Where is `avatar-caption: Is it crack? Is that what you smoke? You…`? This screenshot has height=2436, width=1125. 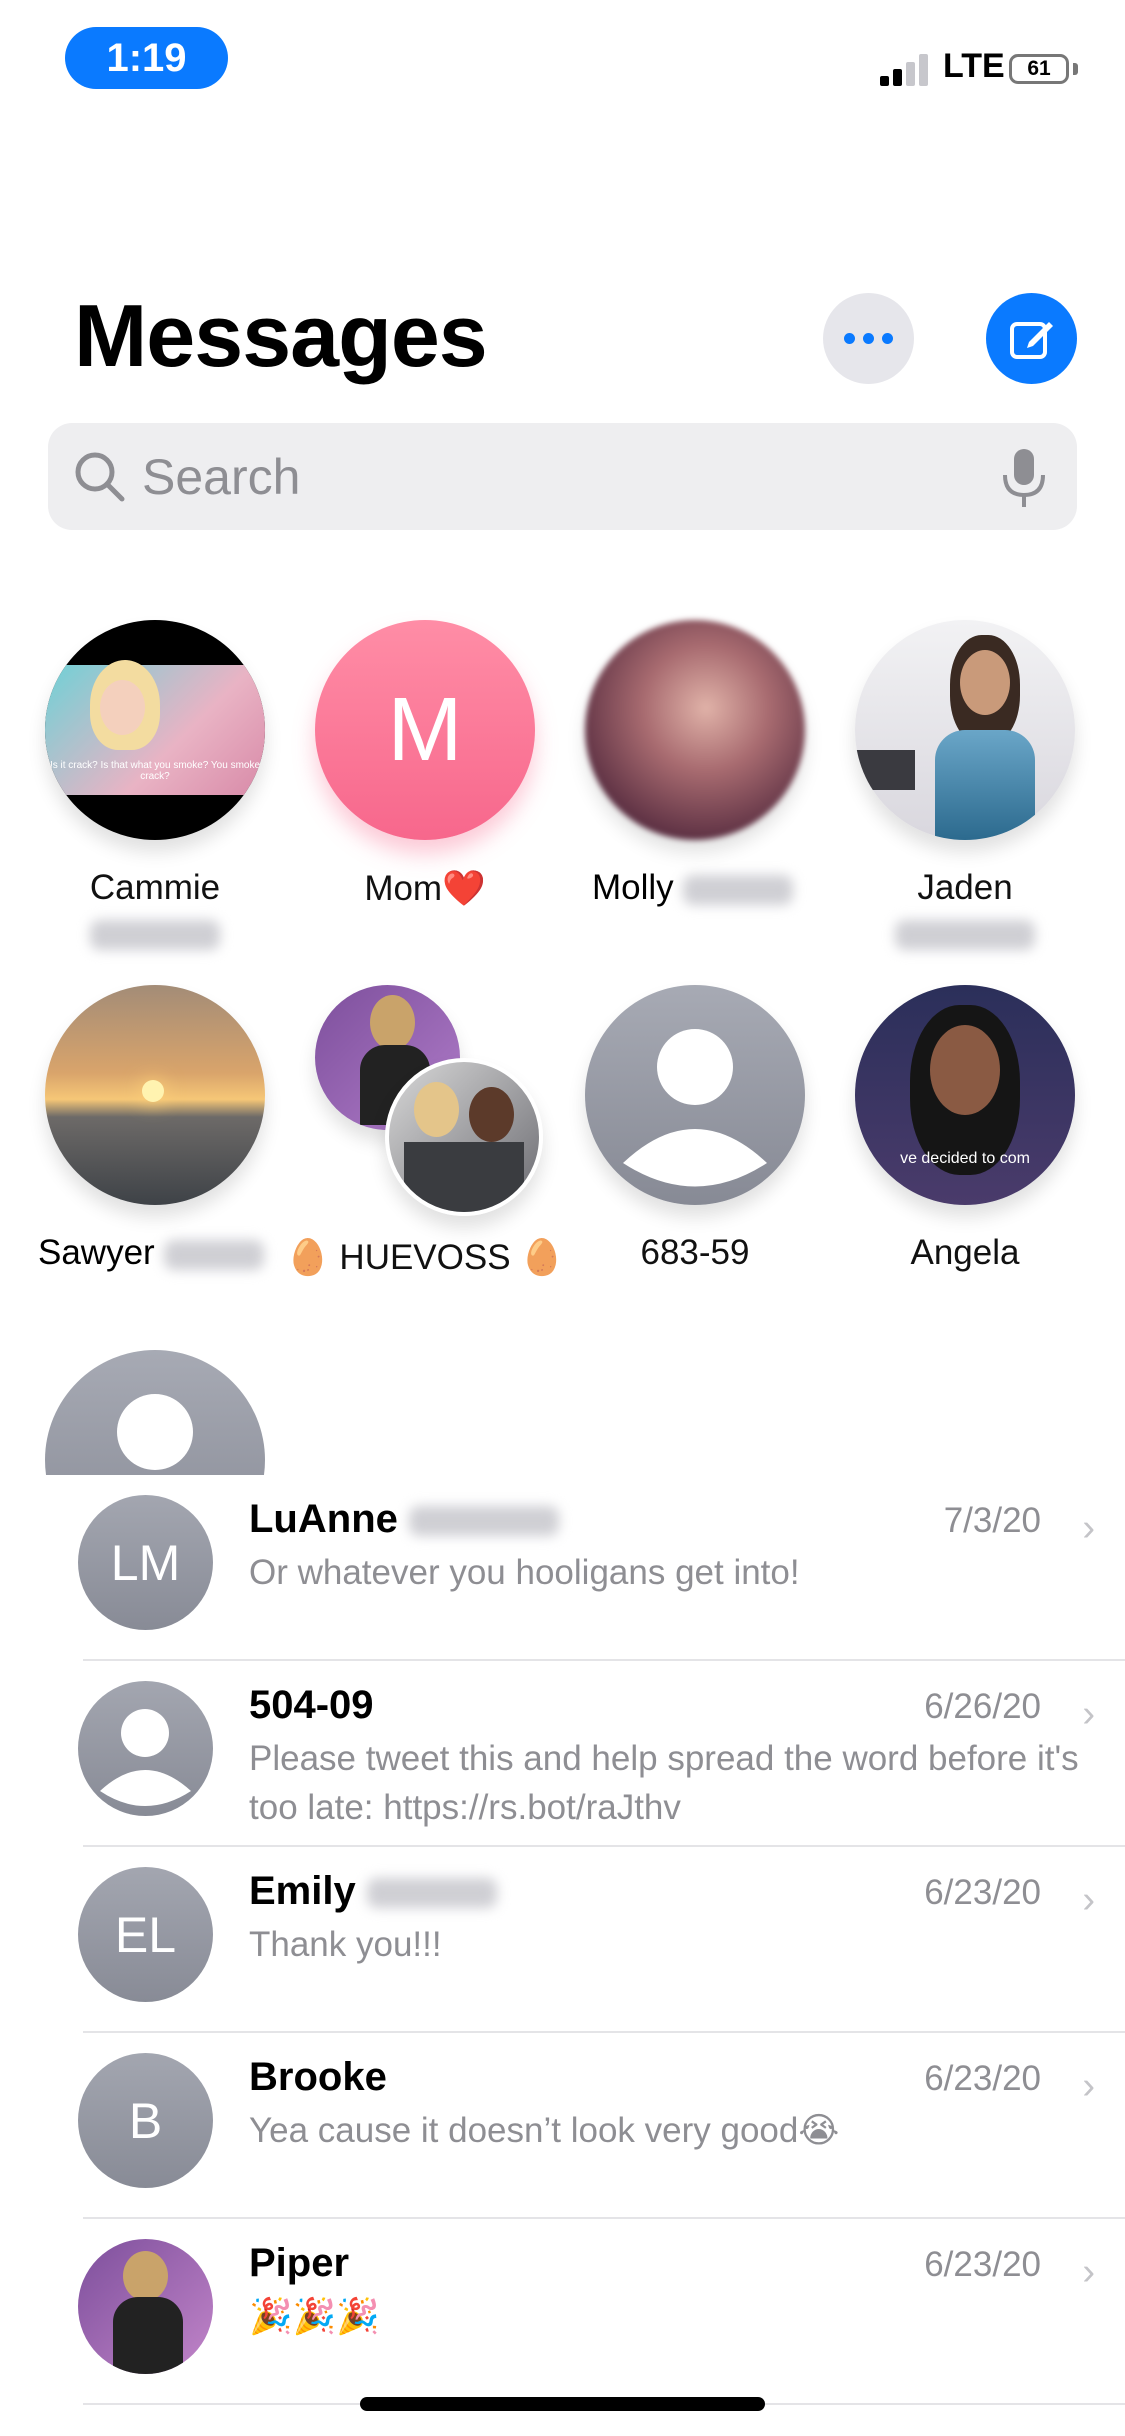 avatar-caption: Is it crack? Is that what you smoke? You… is located at coordinates (155, 771).